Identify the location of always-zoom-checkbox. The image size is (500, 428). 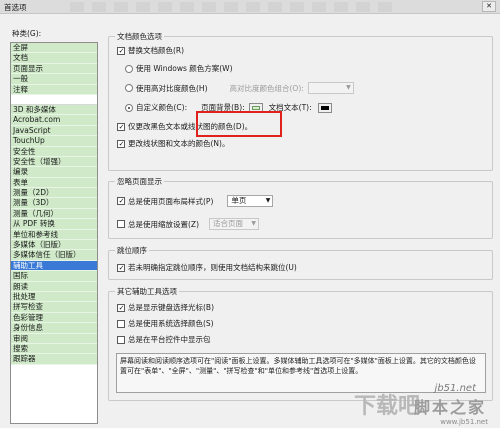
(121, 224).